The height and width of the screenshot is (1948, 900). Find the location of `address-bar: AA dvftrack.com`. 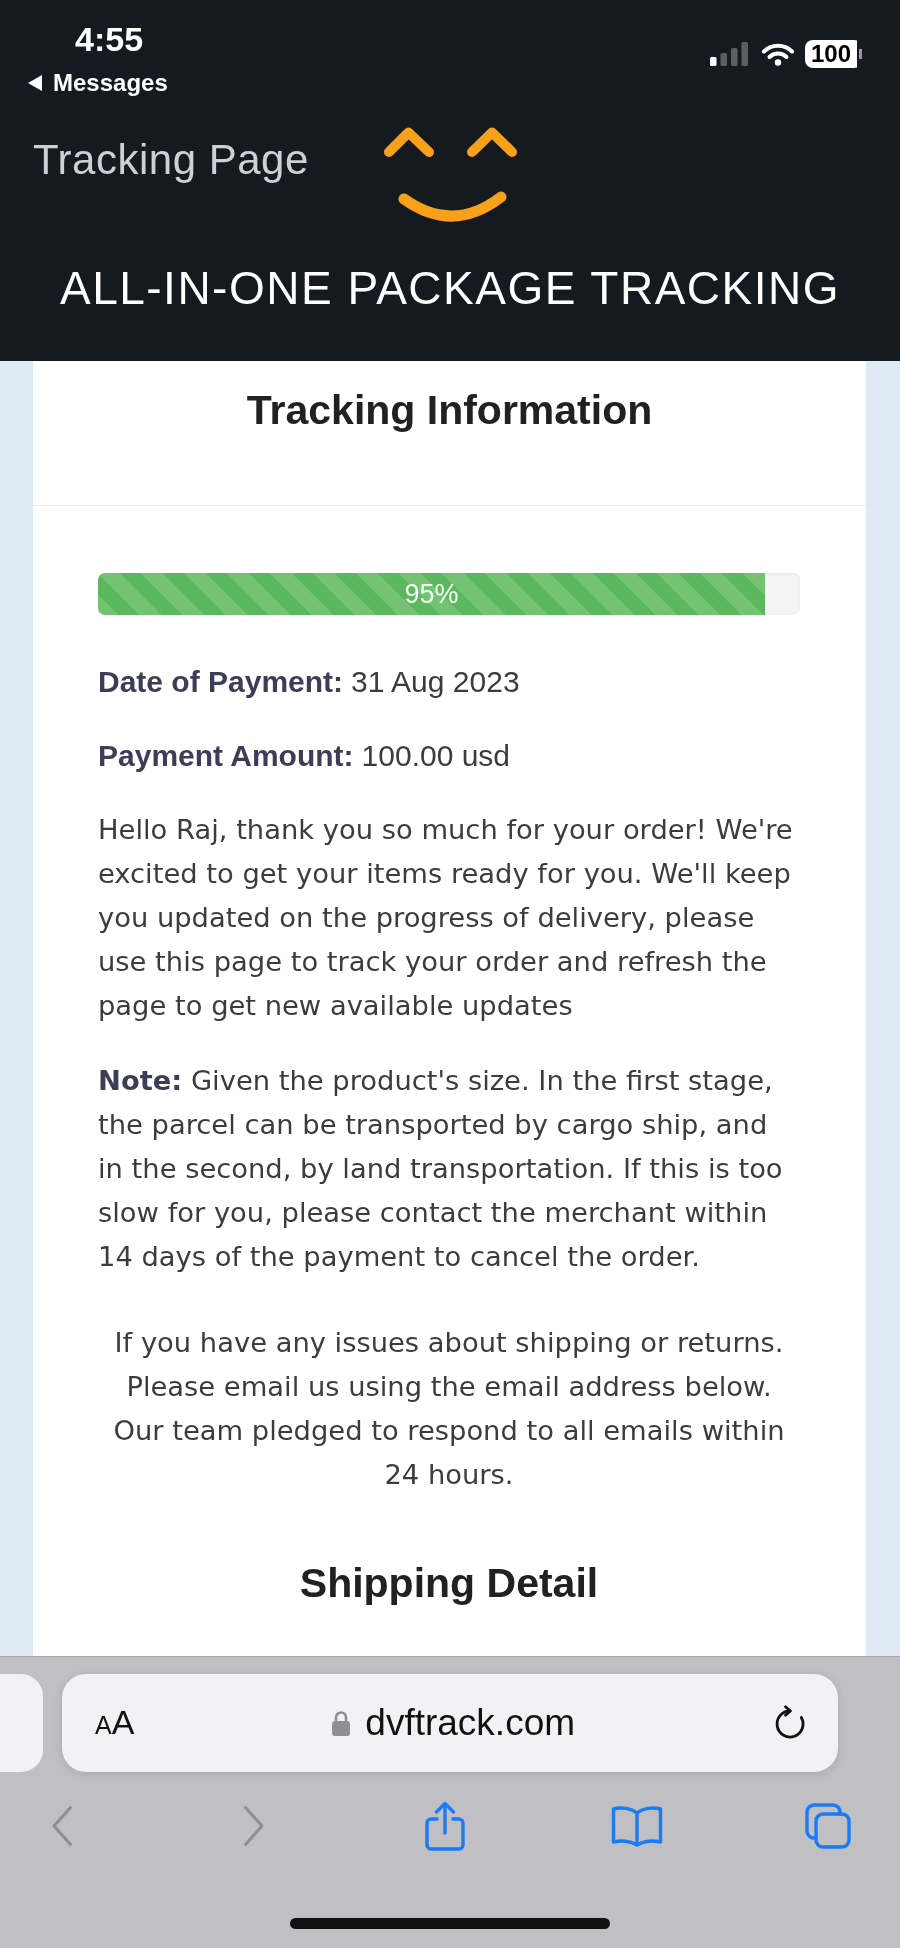

address-bar: AA dvftrack.com is located at coordinates (450, 1723).